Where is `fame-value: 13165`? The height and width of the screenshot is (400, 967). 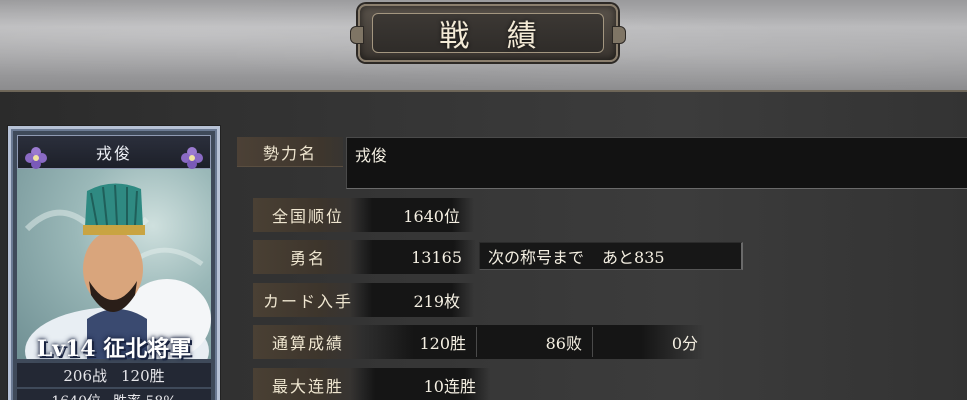
fame-value: 13165 is located at coordinates (413, 257).